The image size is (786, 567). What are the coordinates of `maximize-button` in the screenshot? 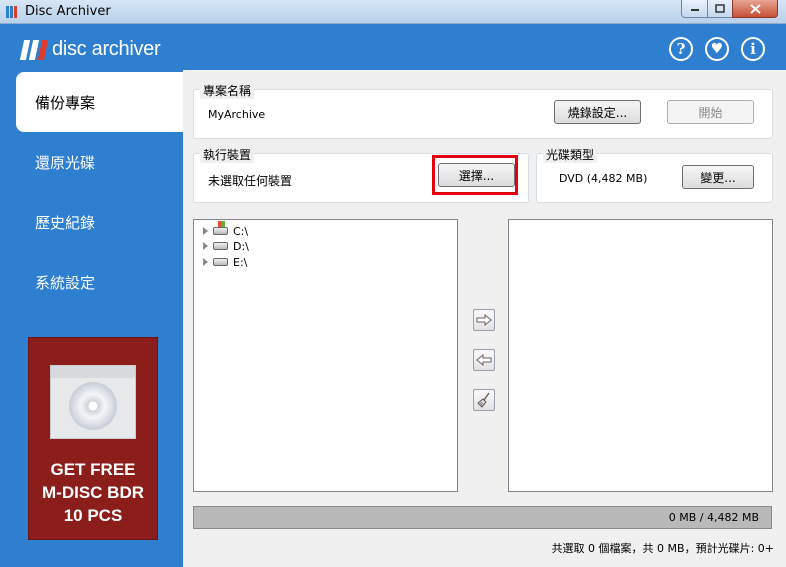 It's located at (720, 9).